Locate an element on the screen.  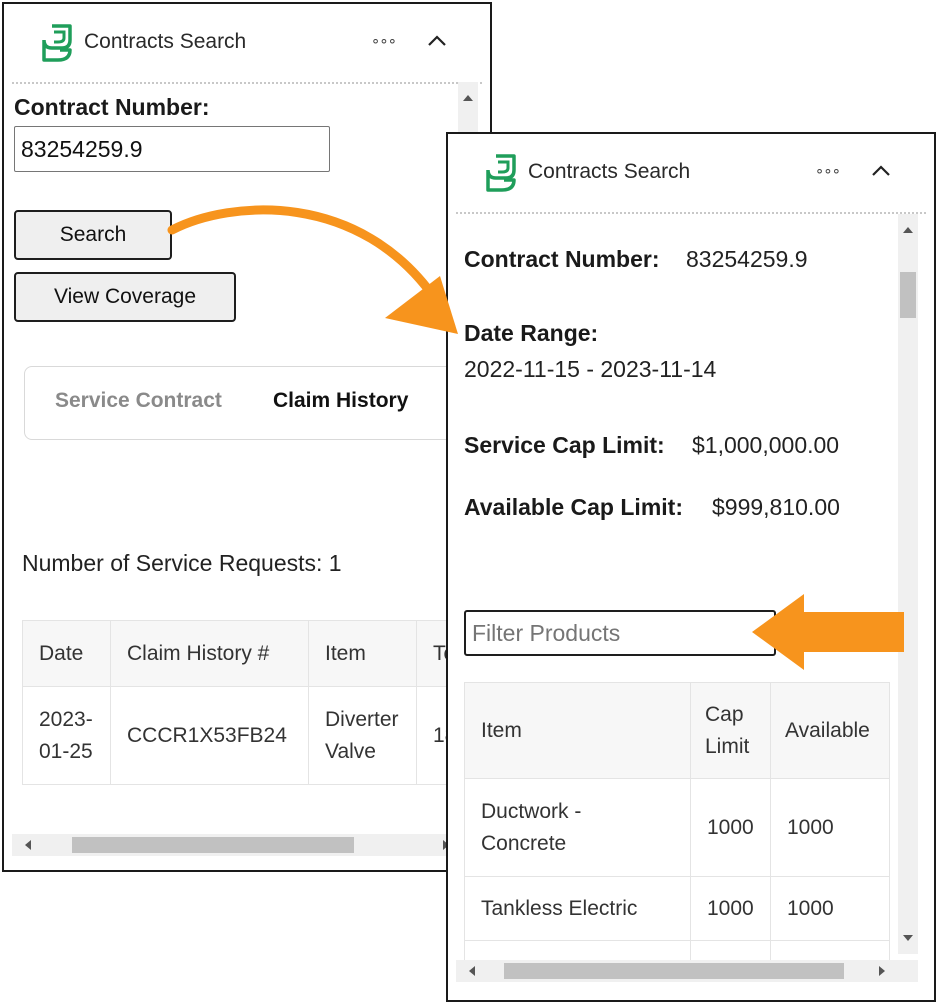
table-row: Ductwork - Concrete 1000 1000 is located at coordinates (677, 827).